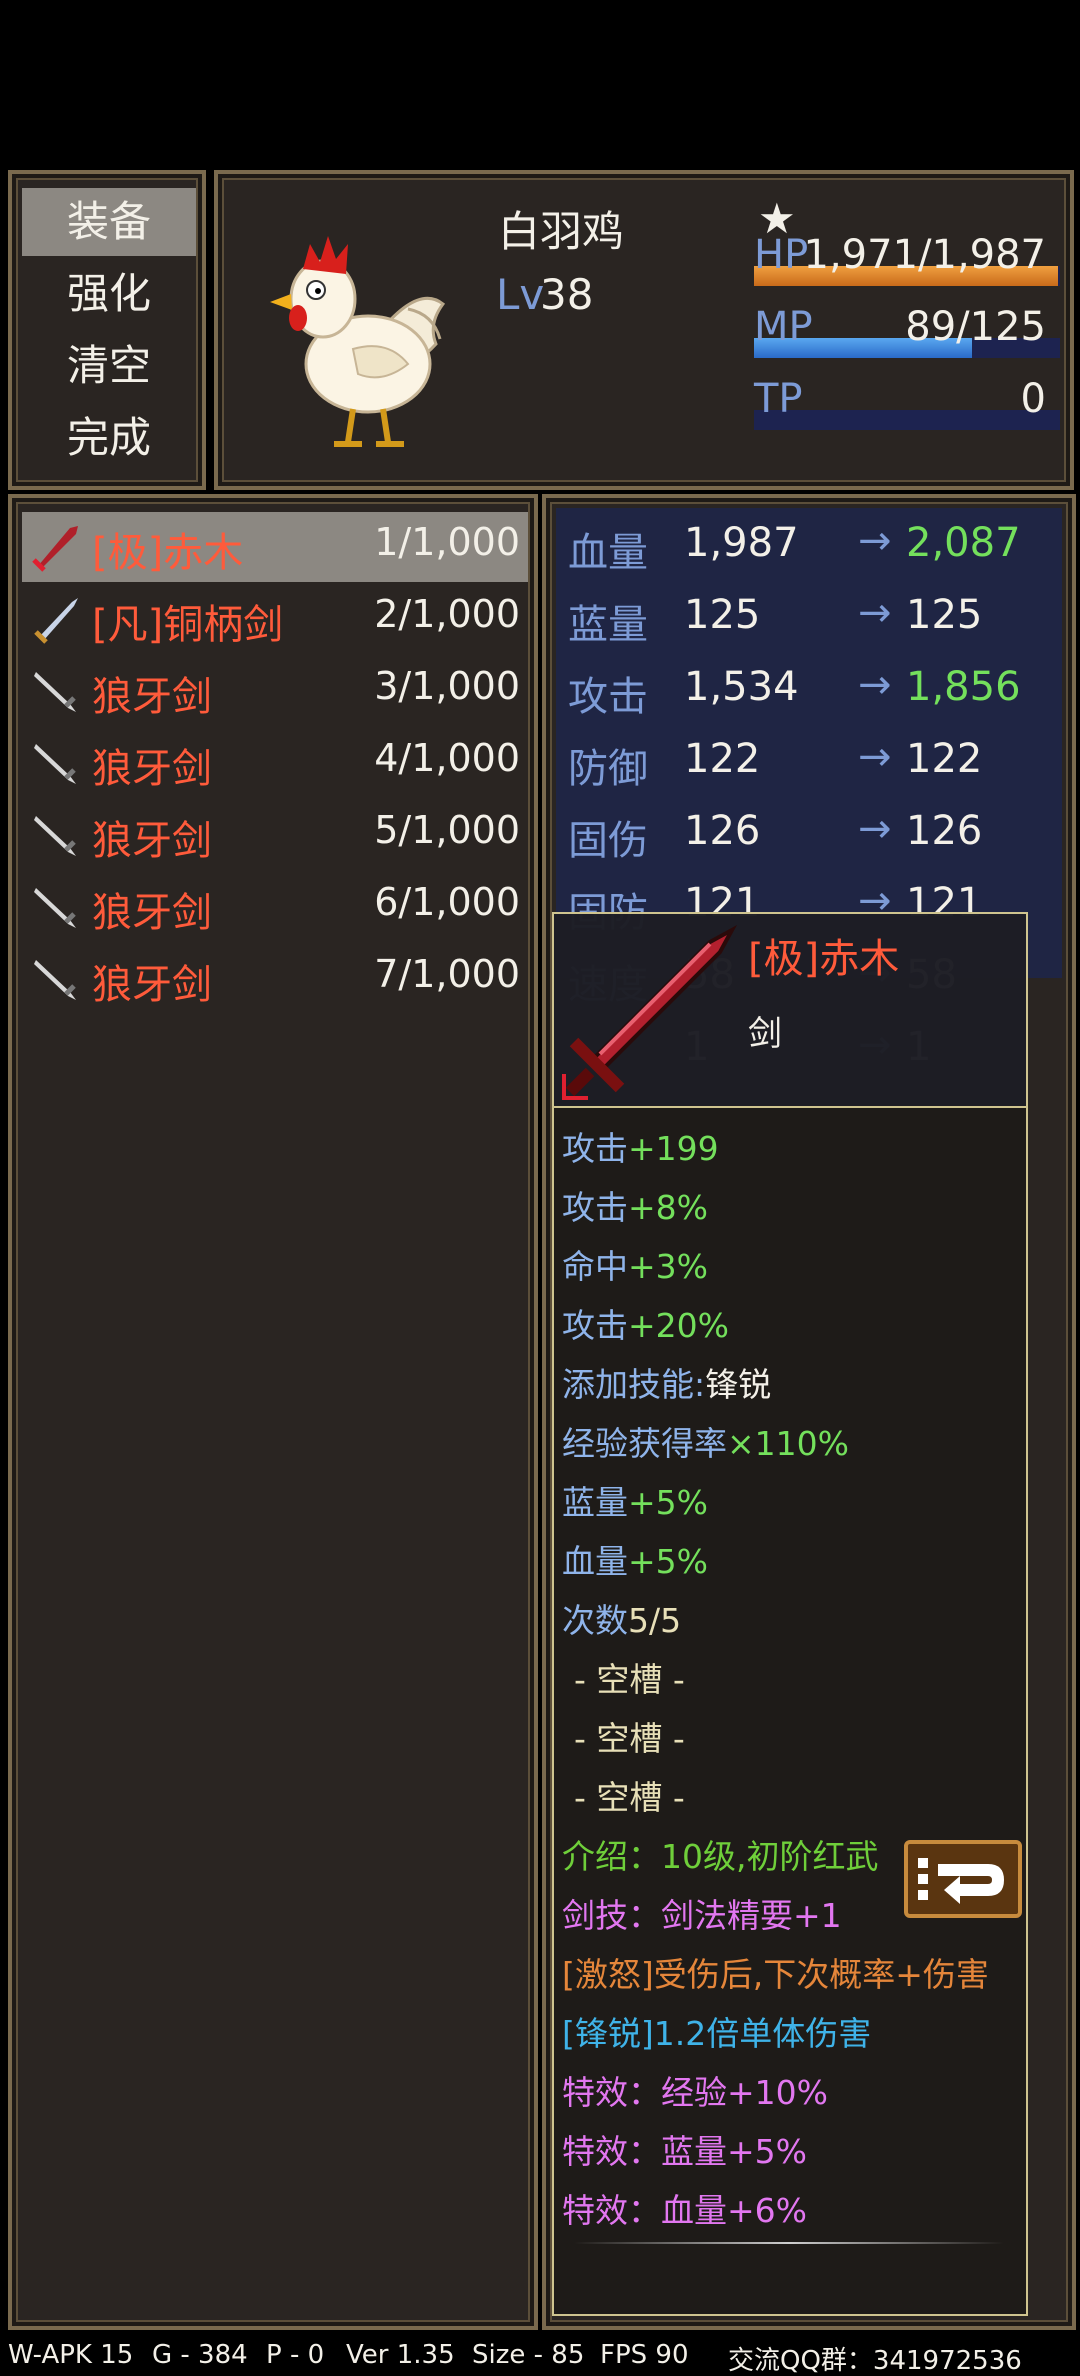  Describe the element at coordinates (608, 697) in the screenshot. I see `stat-label: 攻击` at that location.